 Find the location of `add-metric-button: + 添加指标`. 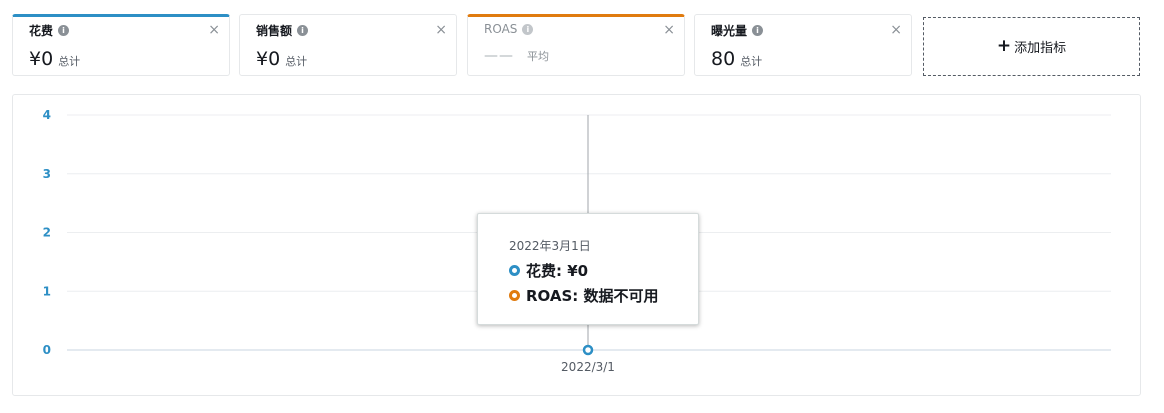

add-metric-button: + 添加指标 is located at coordinates (1031, 46).